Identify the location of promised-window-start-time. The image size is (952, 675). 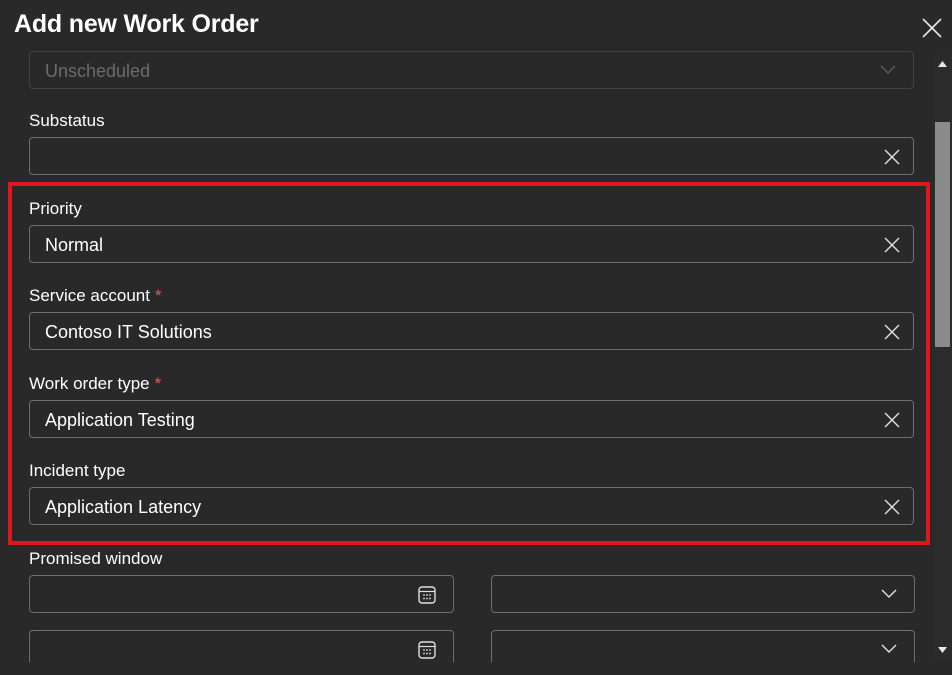
(703, 594).